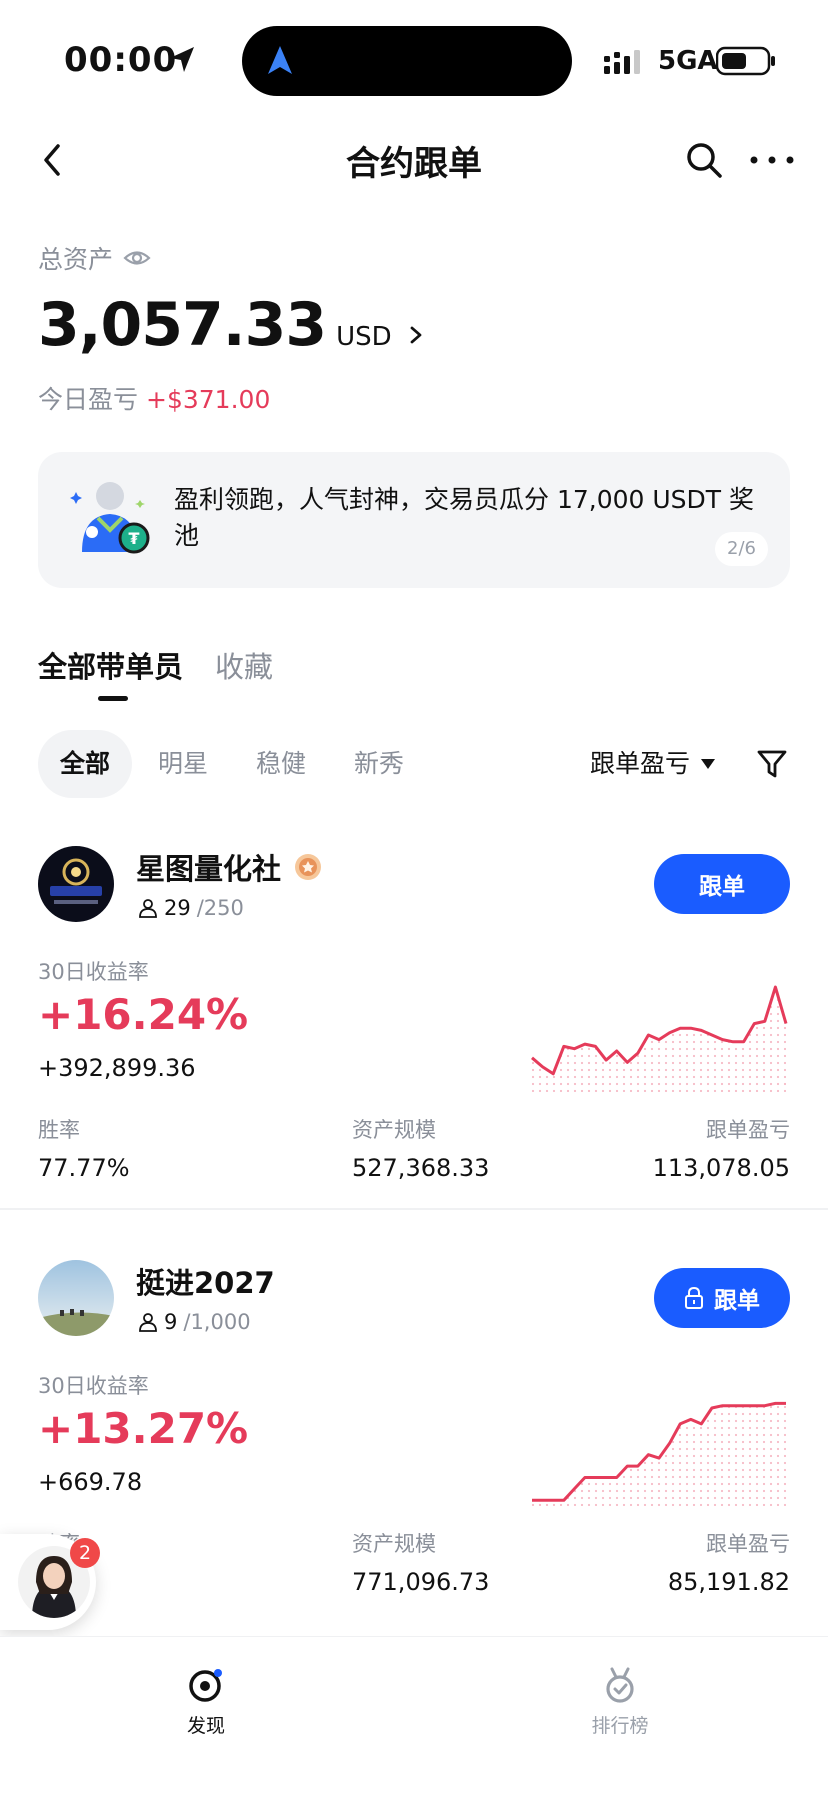 The width and height of the screenshot is (828, 1800). I want to click on sort-label: 跟单盈亏, so click(640, 763).